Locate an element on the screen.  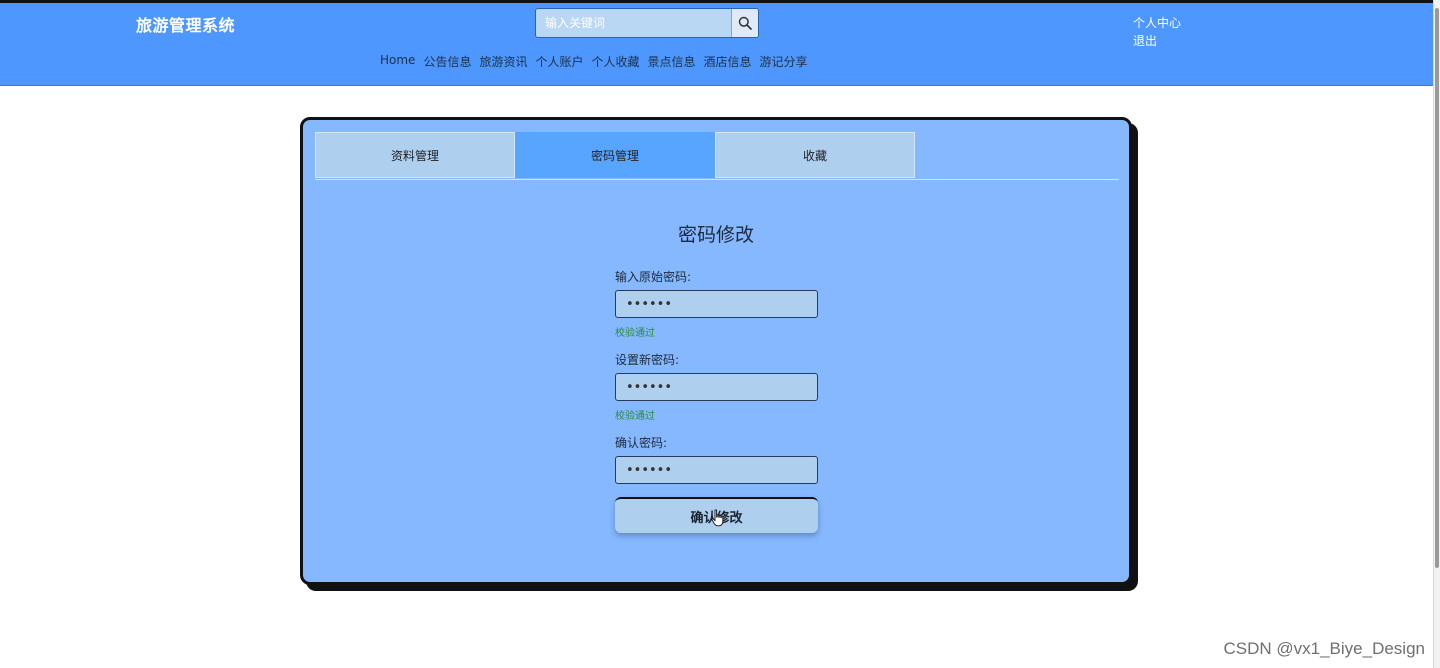
user-center-link: 个人中心 is located at coordinates (1157, 23).